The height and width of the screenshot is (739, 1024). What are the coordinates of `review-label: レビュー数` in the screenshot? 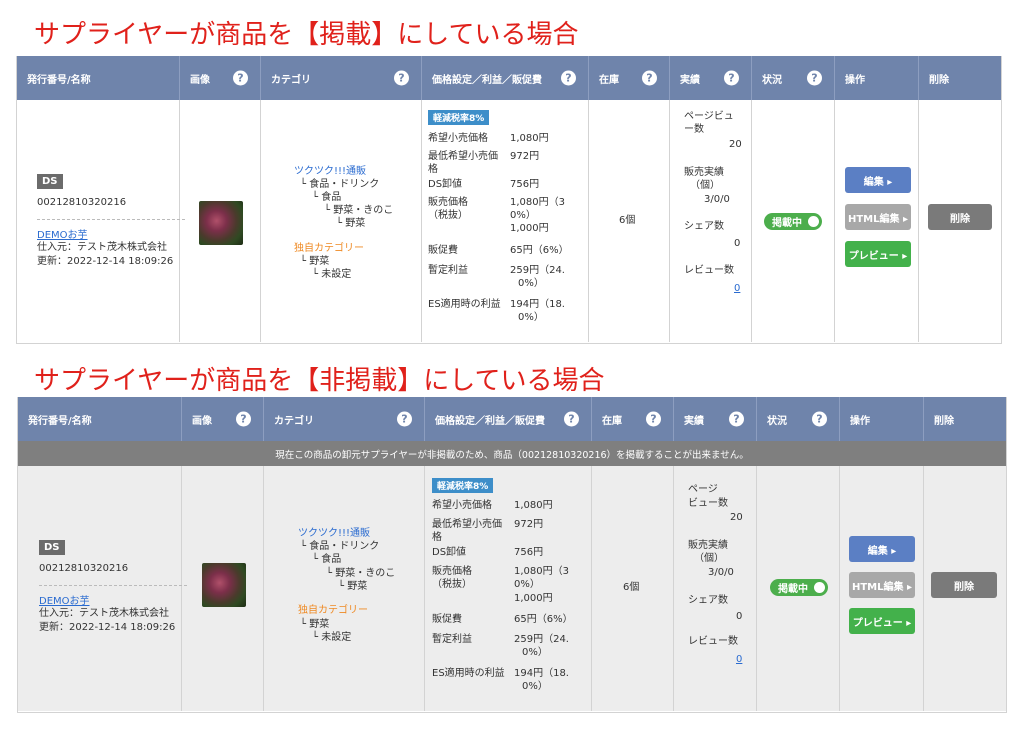 It's located at (713, 641).